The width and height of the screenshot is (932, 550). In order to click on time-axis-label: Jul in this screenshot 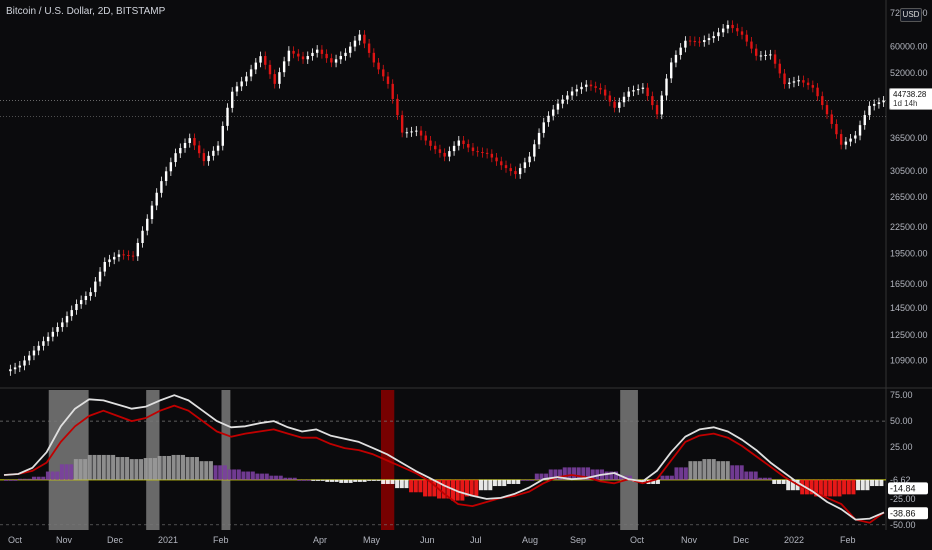, I will do `click(476, 540)`.